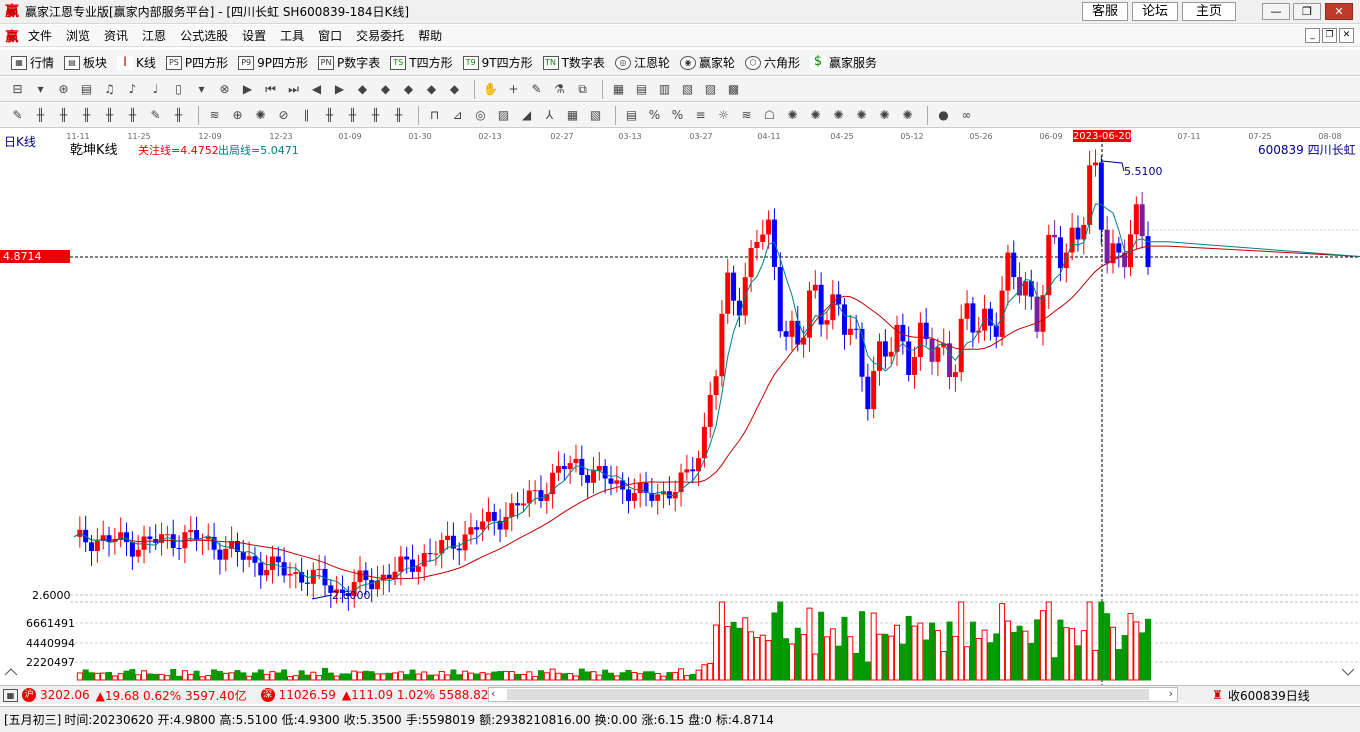 This screenshot has width=1360, height=732. I want to click on shanghai-index-icon: 沪, so click(29, 695).